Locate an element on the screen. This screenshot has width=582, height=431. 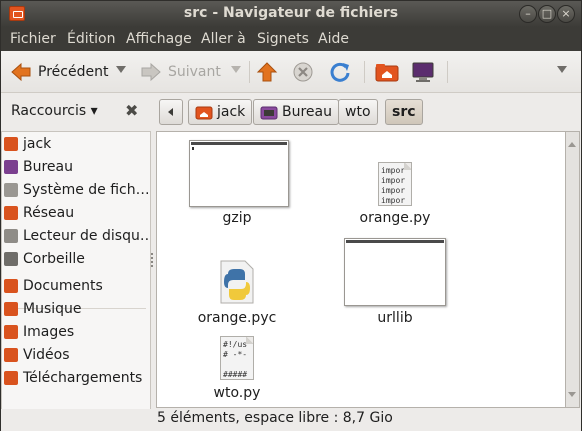
sidebar-mode-label: Raccourcis is located at coordinates (49, 111).